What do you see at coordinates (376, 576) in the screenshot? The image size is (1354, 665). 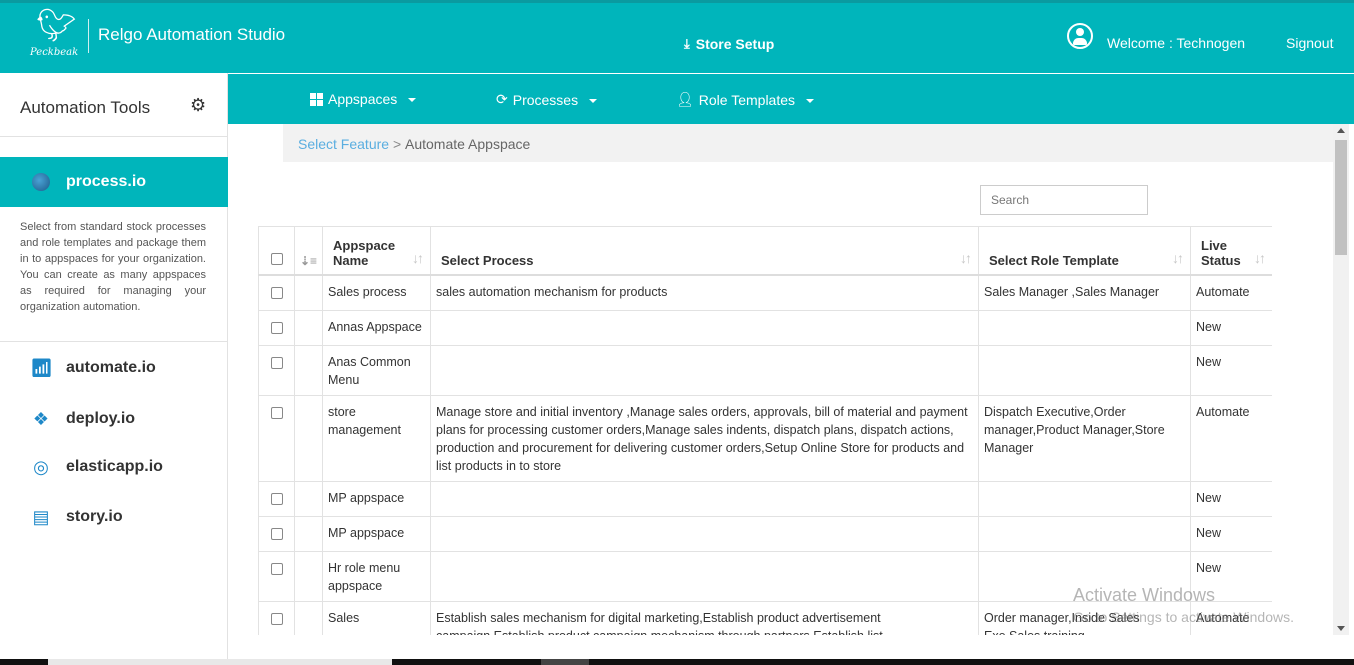 I see `cell-appspace-name: Hr role menu appspace` at bounding box center [376, 576].